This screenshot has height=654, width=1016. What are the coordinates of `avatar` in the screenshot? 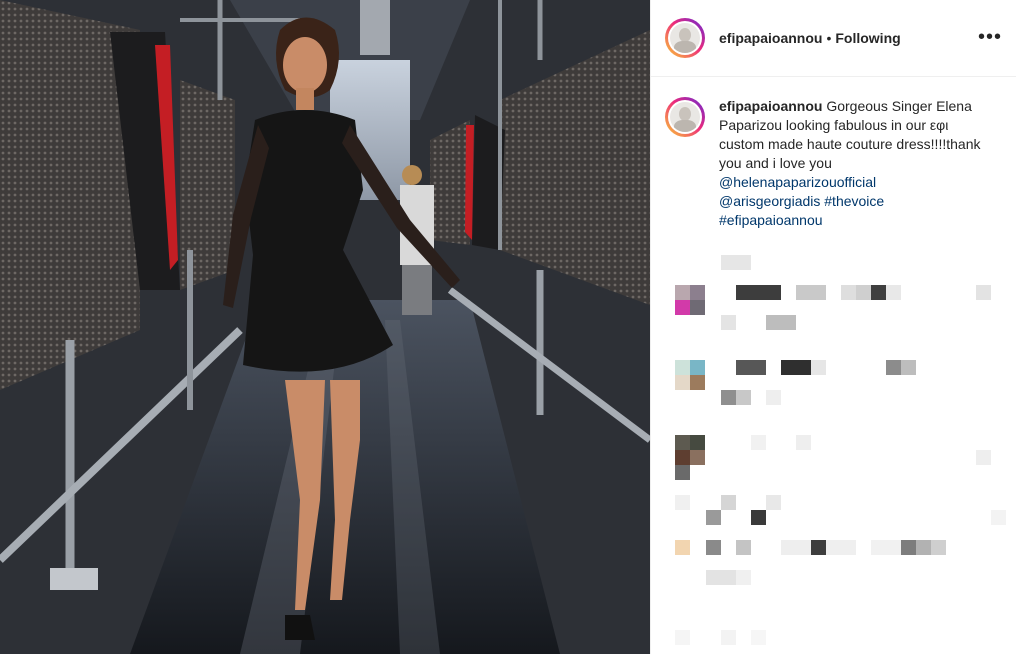 It's located at (685, 38).